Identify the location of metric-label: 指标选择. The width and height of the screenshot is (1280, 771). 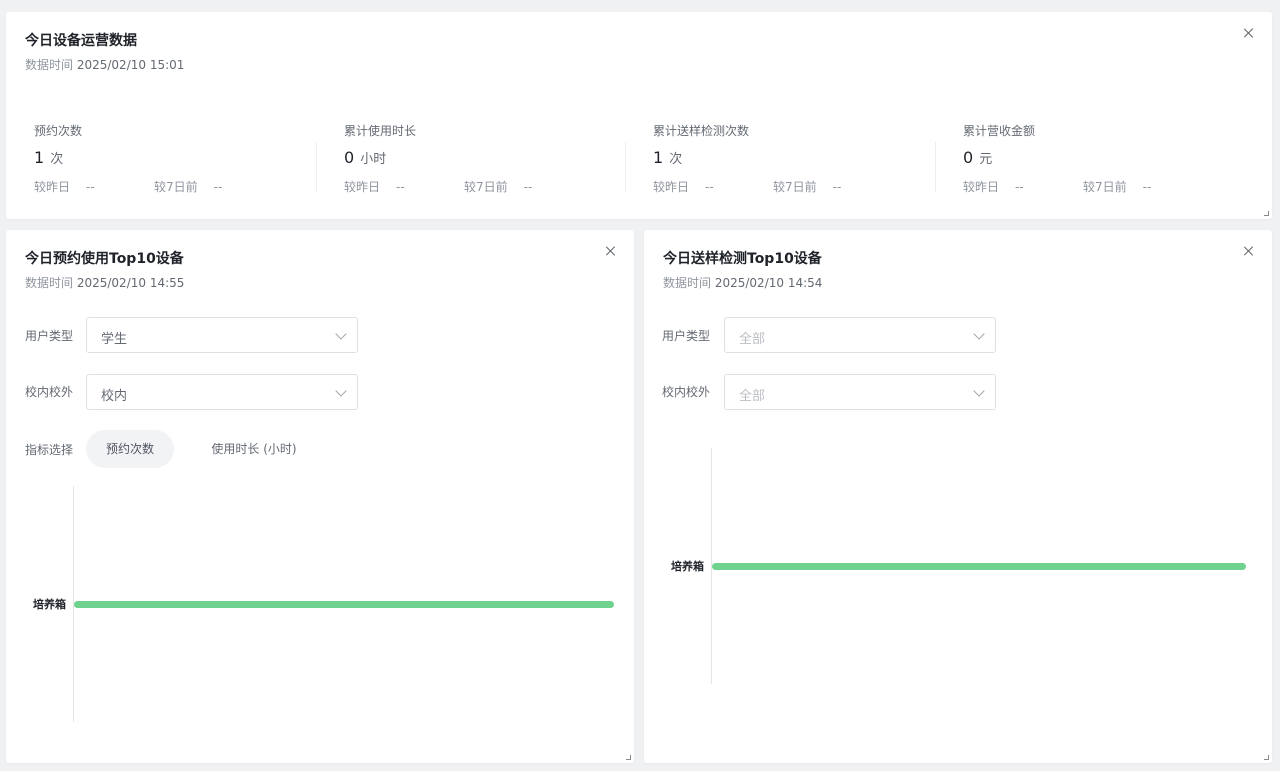
(49, 450).